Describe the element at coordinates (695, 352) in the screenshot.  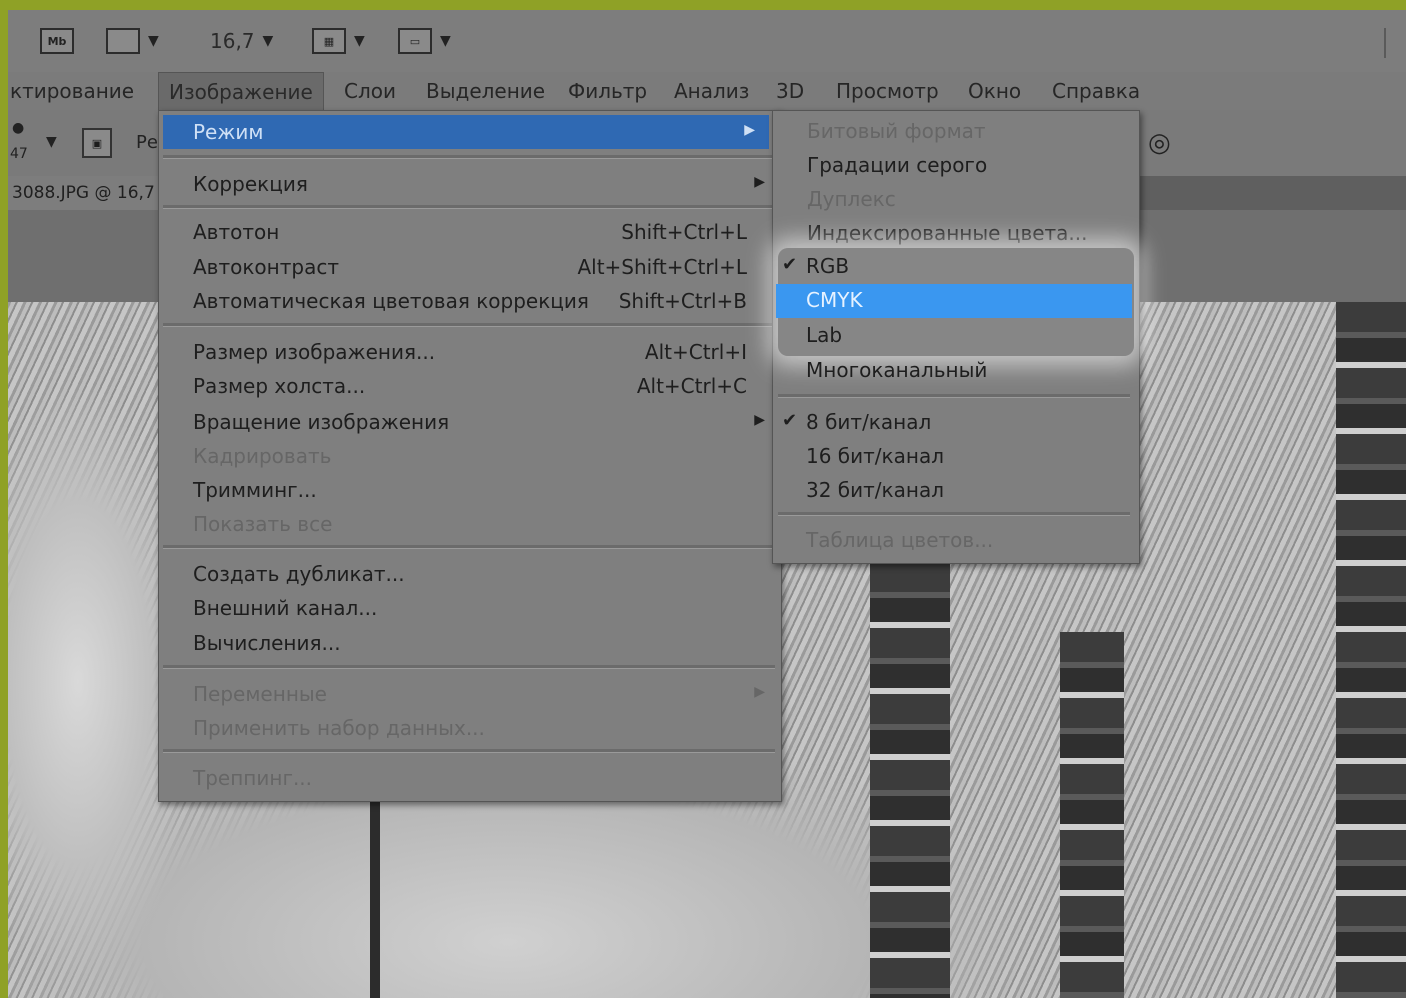
I see `menu-item-shortcut: Alt+Ctrl+I` at that location.